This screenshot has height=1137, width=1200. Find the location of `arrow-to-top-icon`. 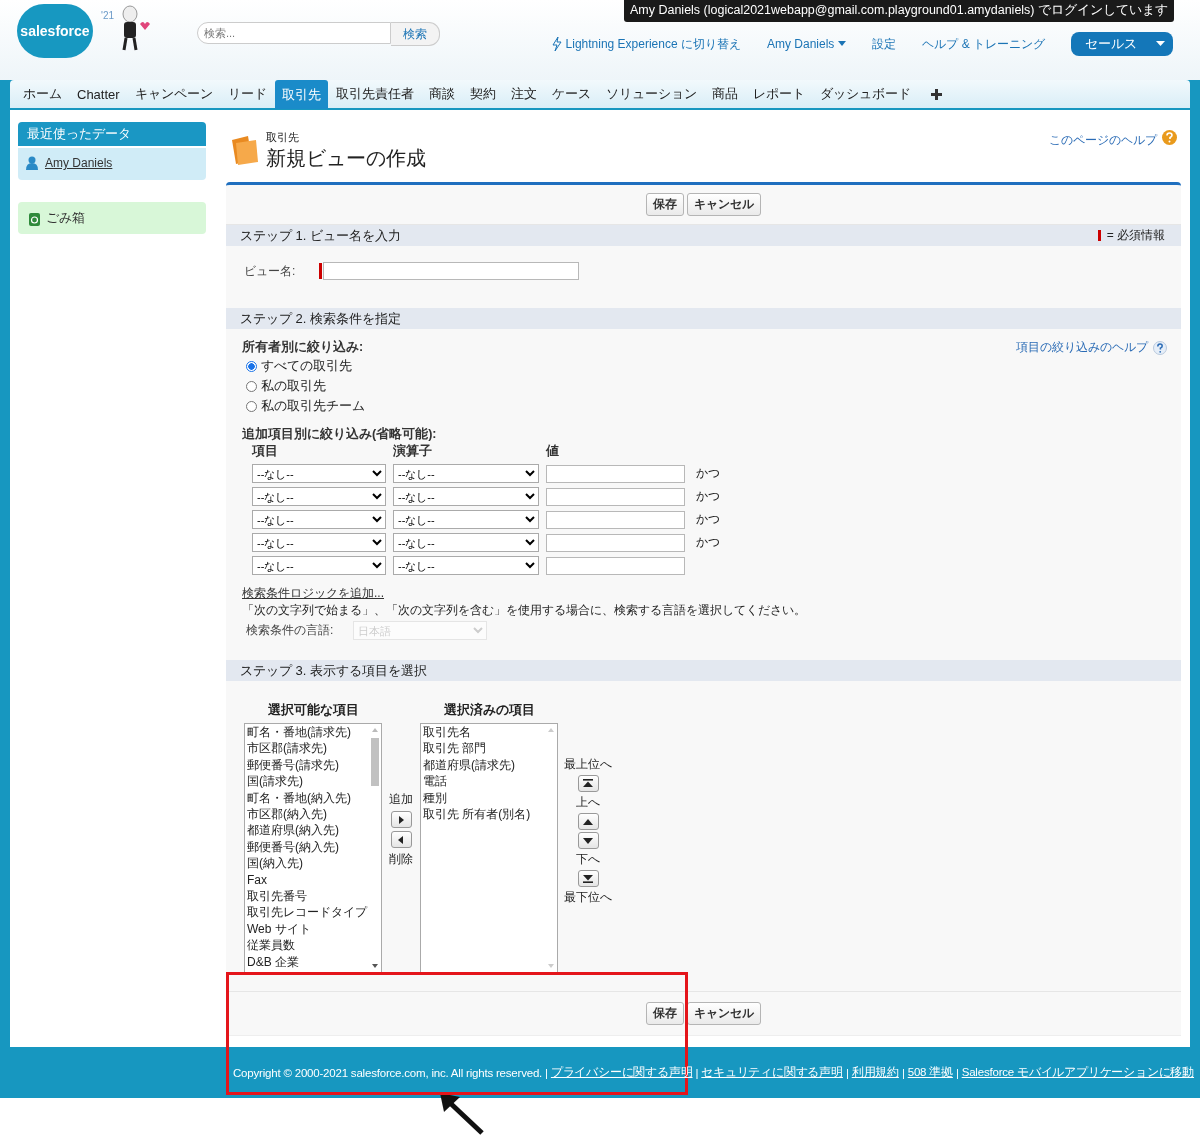

arrow-to-top-icon is located at coordinates (588, 783).